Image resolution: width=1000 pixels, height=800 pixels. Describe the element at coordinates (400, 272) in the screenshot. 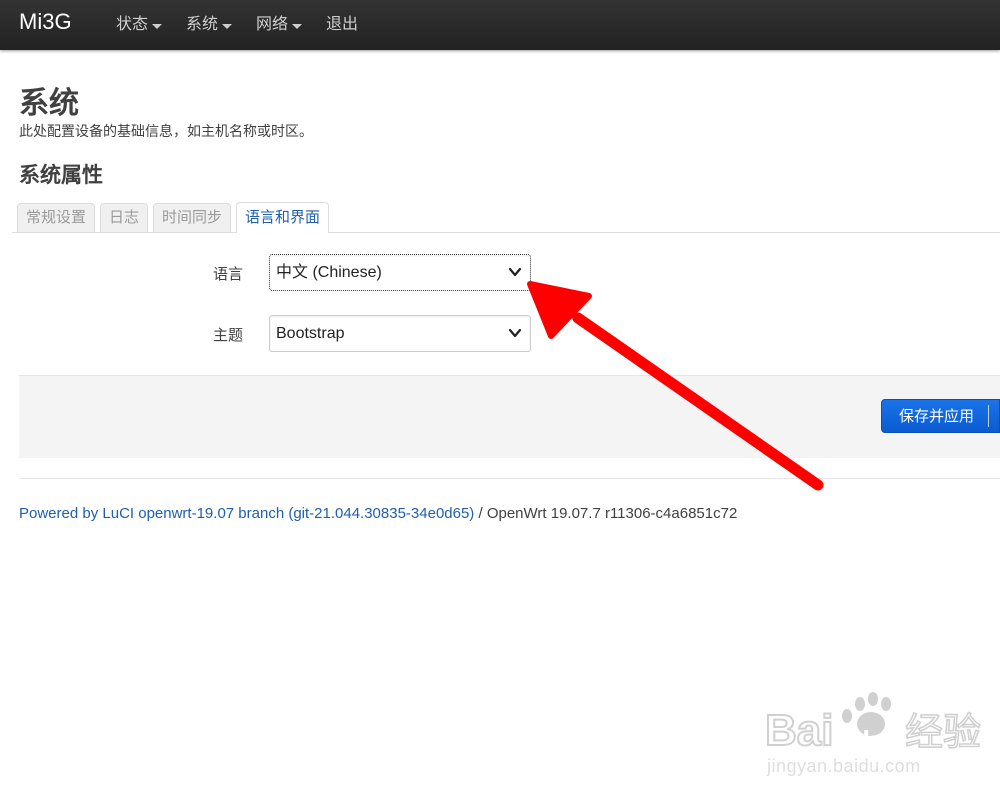

I see `language-select: 中文 (Chinese)` at that location.